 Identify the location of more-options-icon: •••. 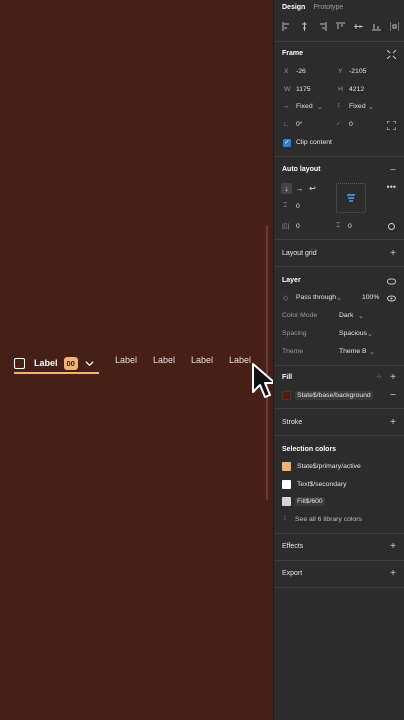
(391, 187).